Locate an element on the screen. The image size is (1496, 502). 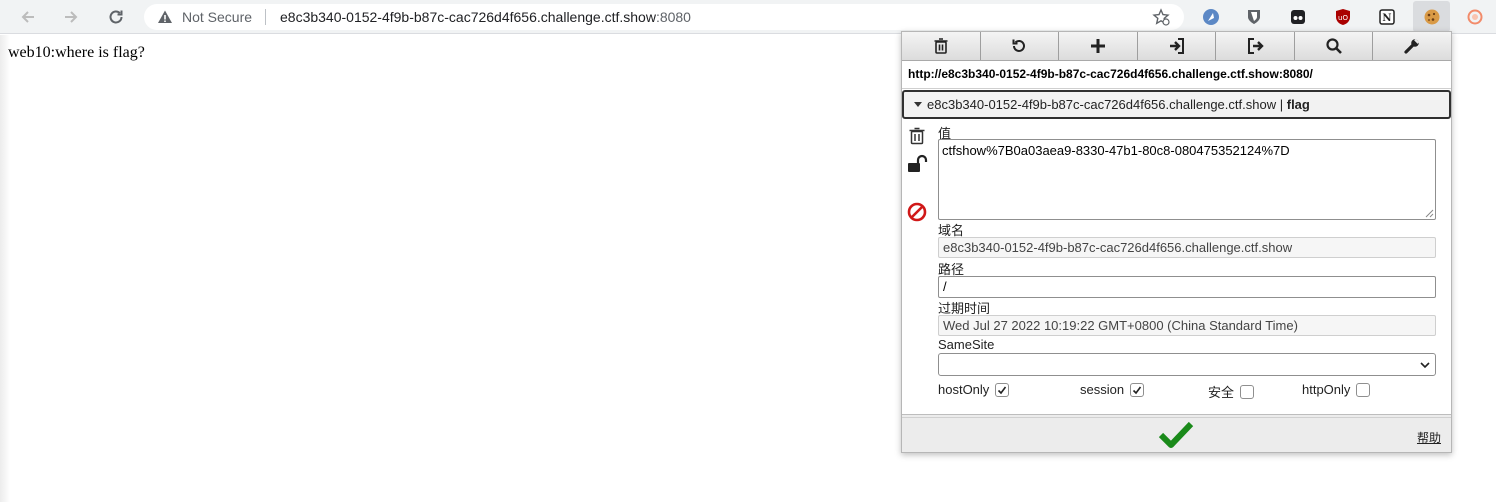
add-cookie-button is located at coordinates (1098, 46).